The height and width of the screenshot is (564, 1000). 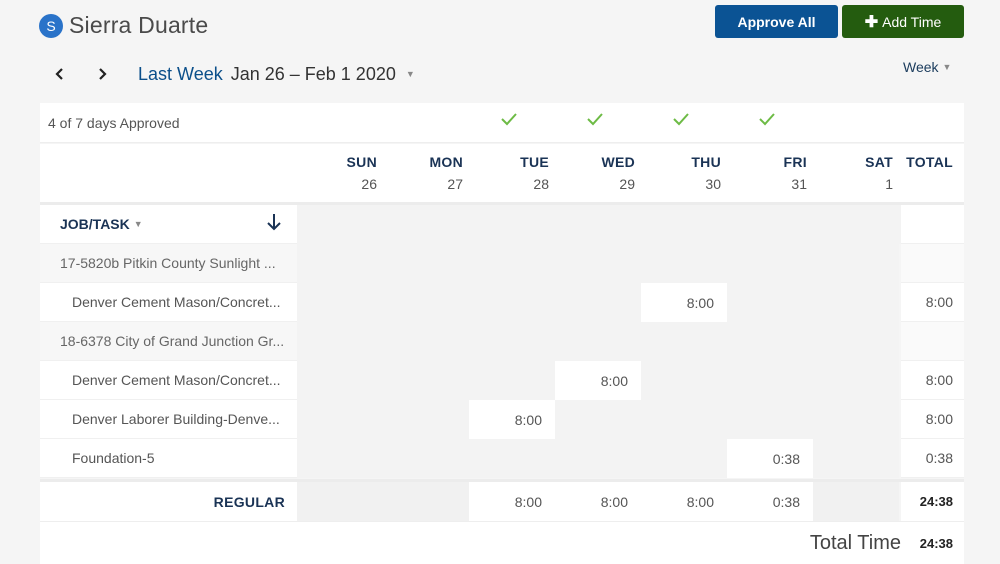 What do you see at coordinates (932, 501) in the screenshot?
I see `regular-total: 24:38` at bounding box center [932, 501].